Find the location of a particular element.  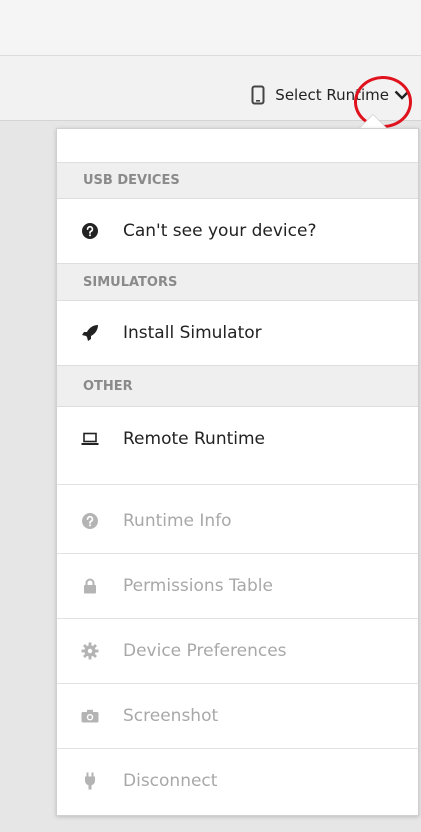

menu-item-device-preferences: Device Preferences is located at coordinates (237, 651).